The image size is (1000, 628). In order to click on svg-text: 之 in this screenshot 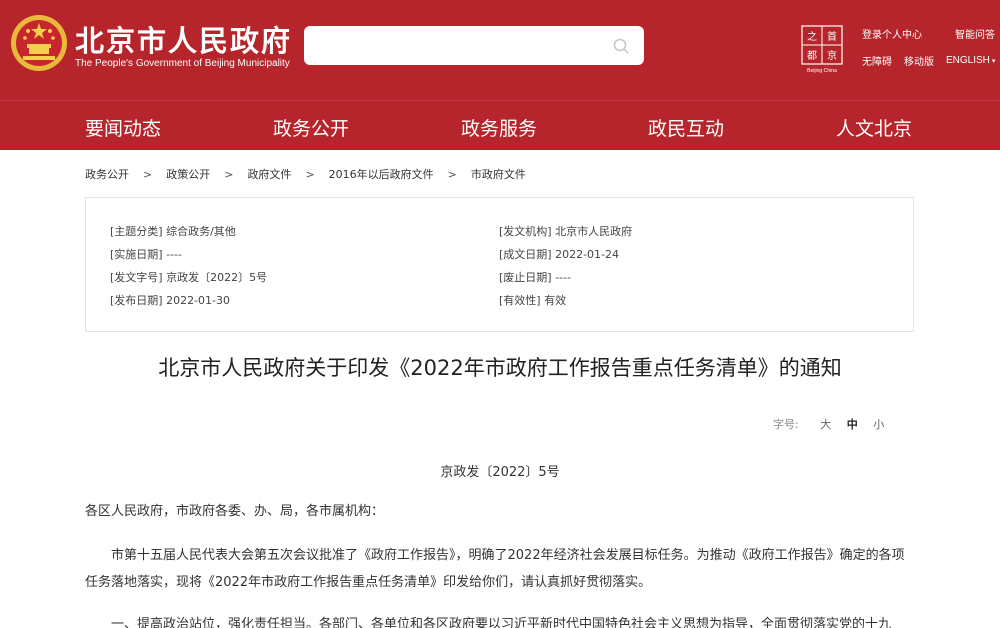, I will do `click(812, 36)`.